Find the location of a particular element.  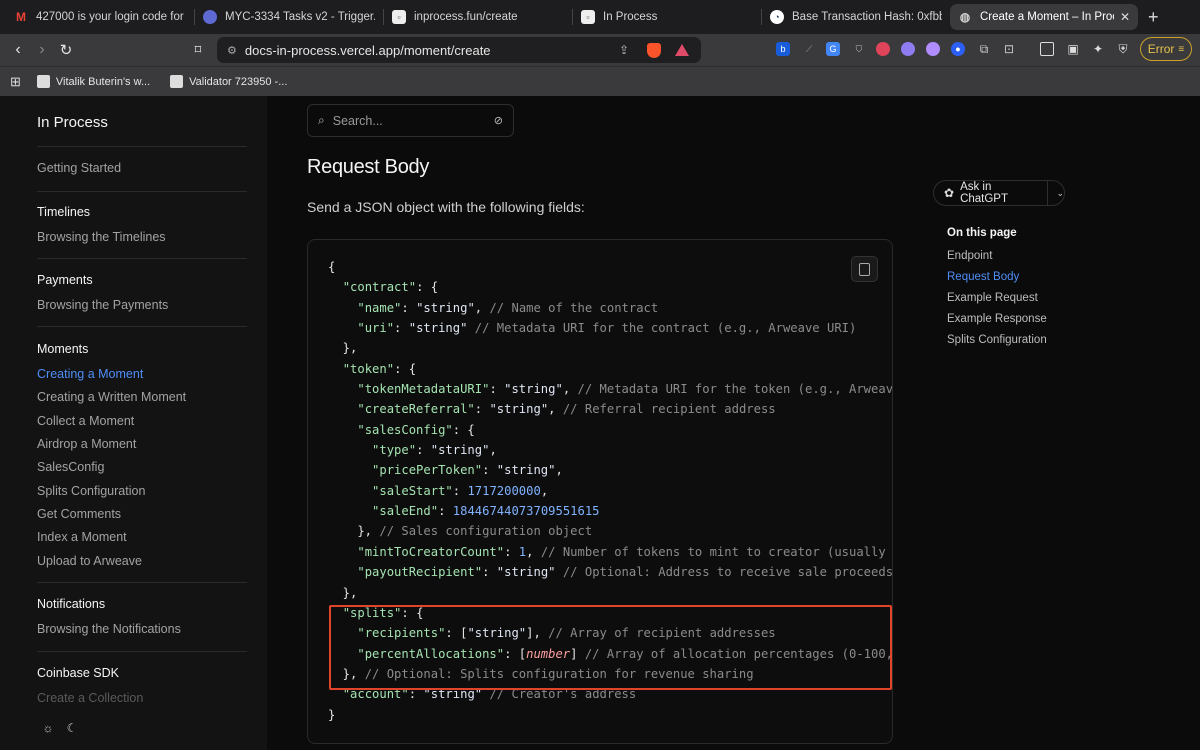

sidebar-item-notifications: Browsing the Notifications is located at coordinates (109, 629).